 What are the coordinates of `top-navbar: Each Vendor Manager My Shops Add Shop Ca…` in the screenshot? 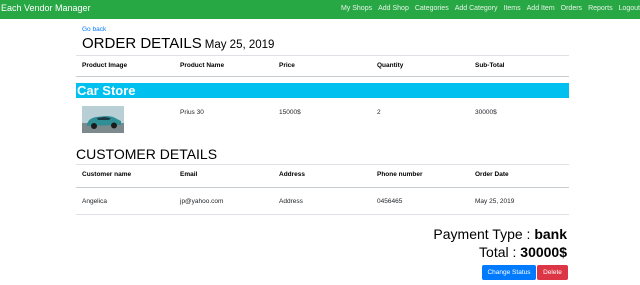 It's located at (320, 9).